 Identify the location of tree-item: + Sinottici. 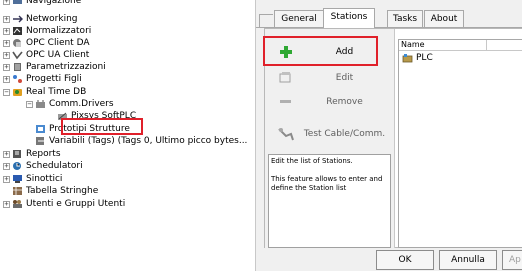
(32, 179).